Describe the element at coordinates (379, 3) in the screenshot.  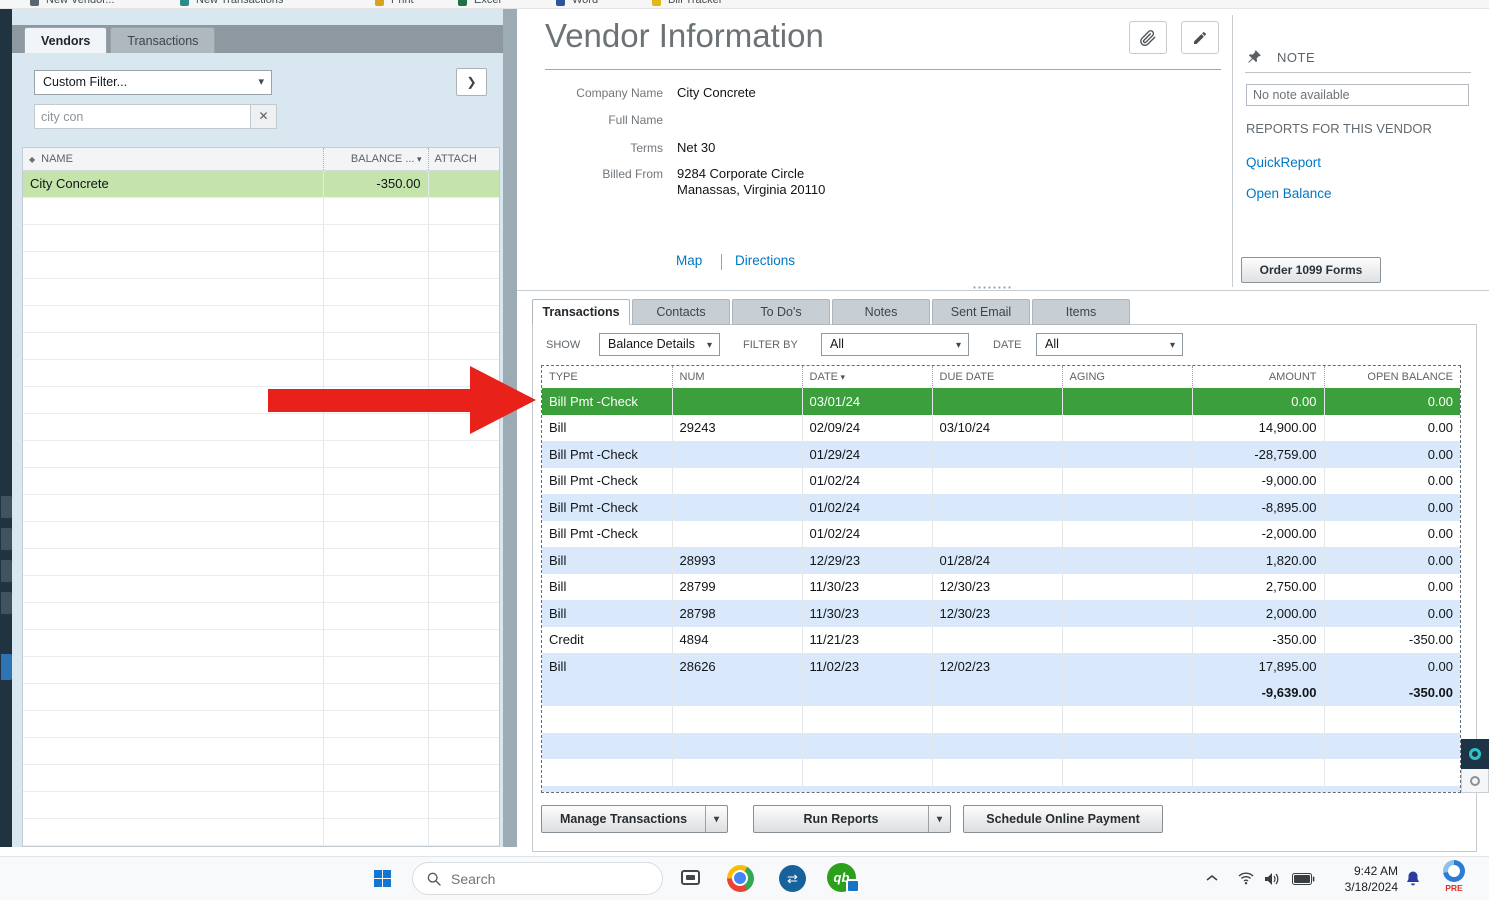
I see `print-icon` at that location.